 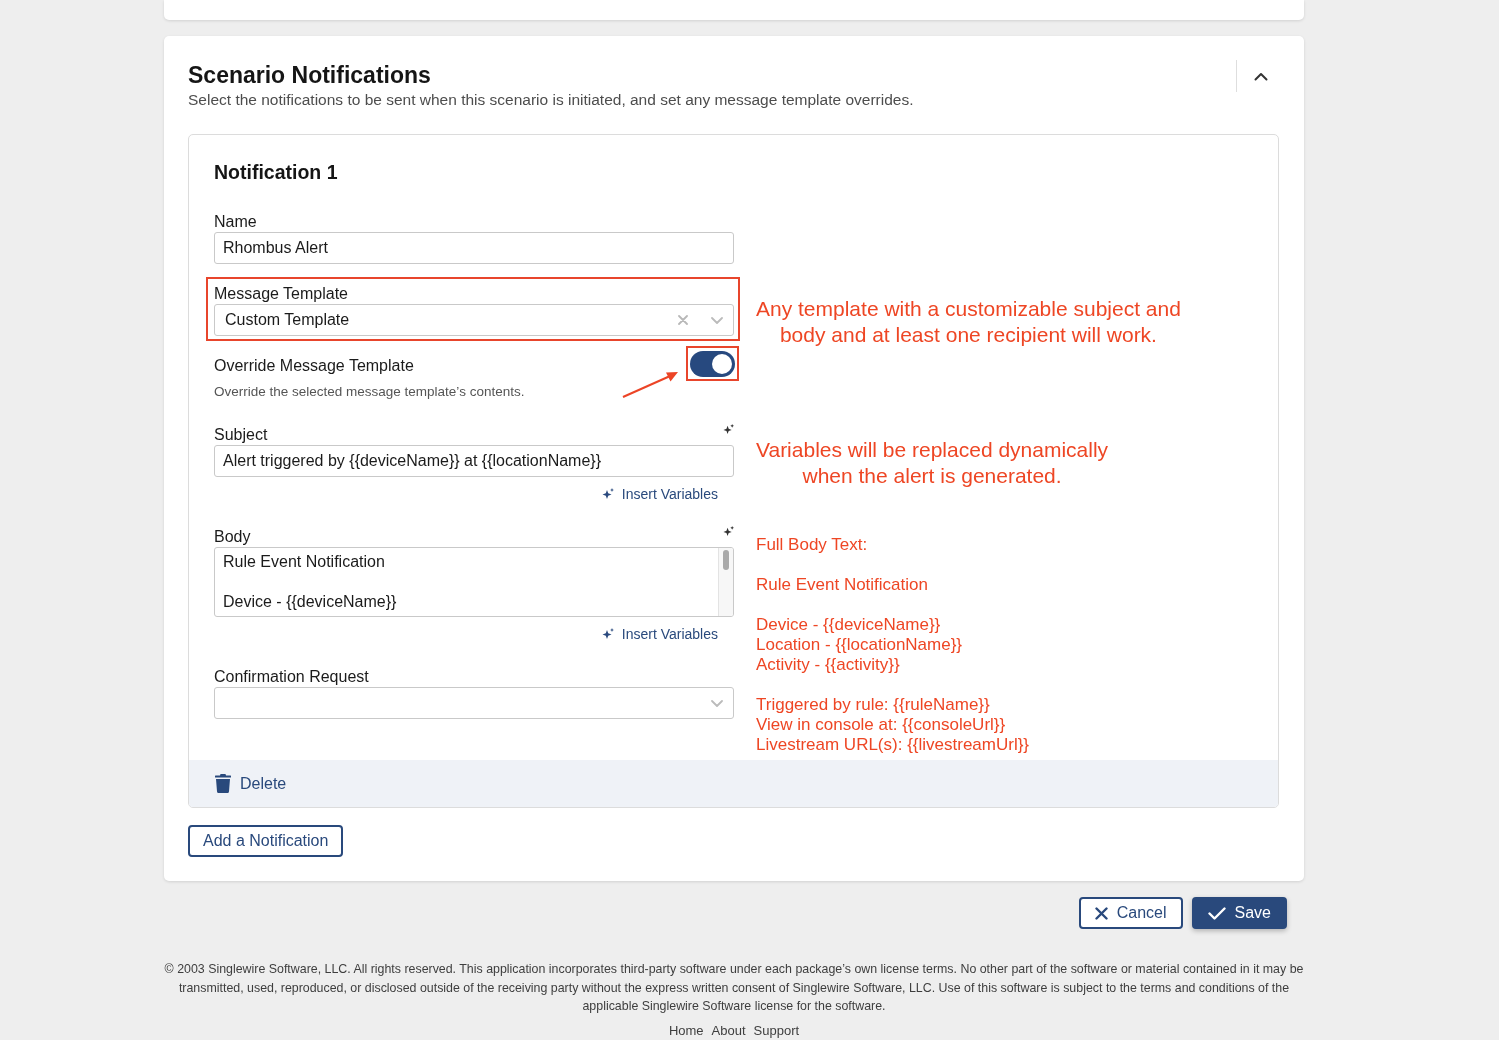 I want to click on select-field, so click(x=474, y=703).